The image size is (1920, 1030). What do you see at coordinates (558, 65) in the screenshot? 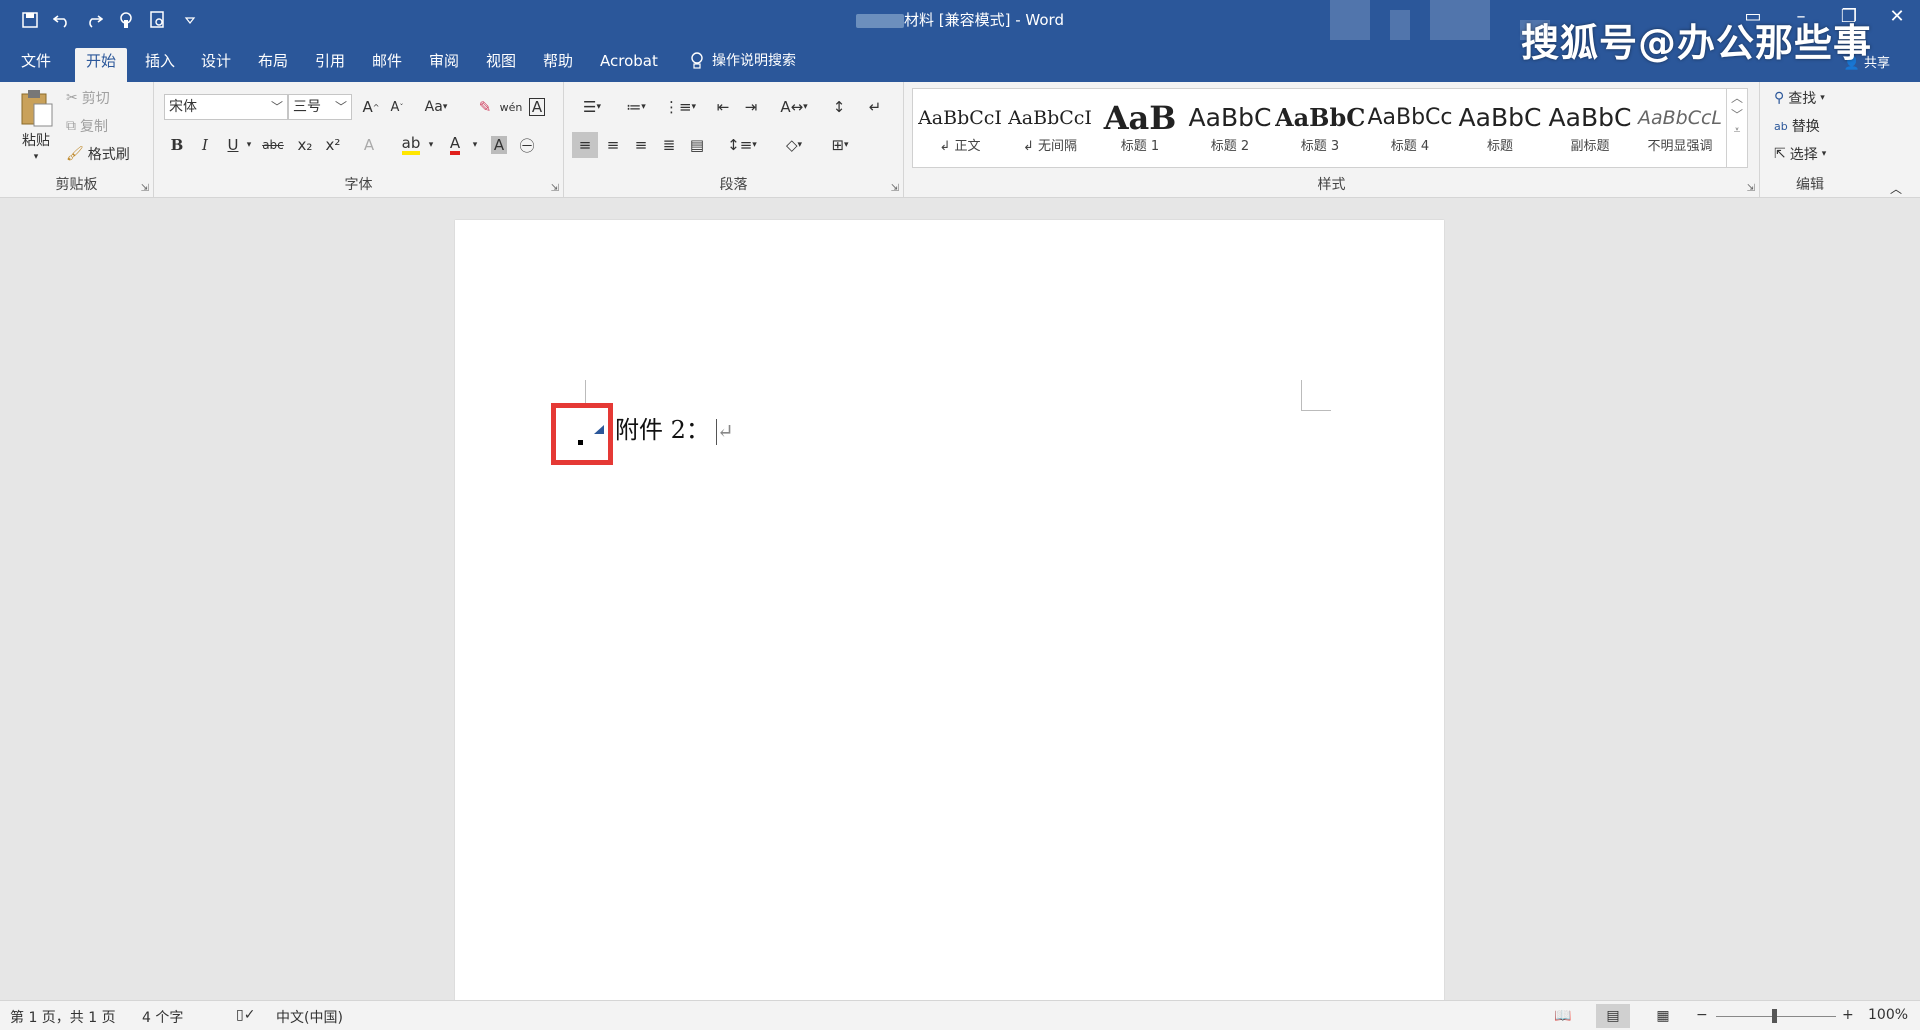
I see `tab-help: 帮助` at bounding box center [558, 65].